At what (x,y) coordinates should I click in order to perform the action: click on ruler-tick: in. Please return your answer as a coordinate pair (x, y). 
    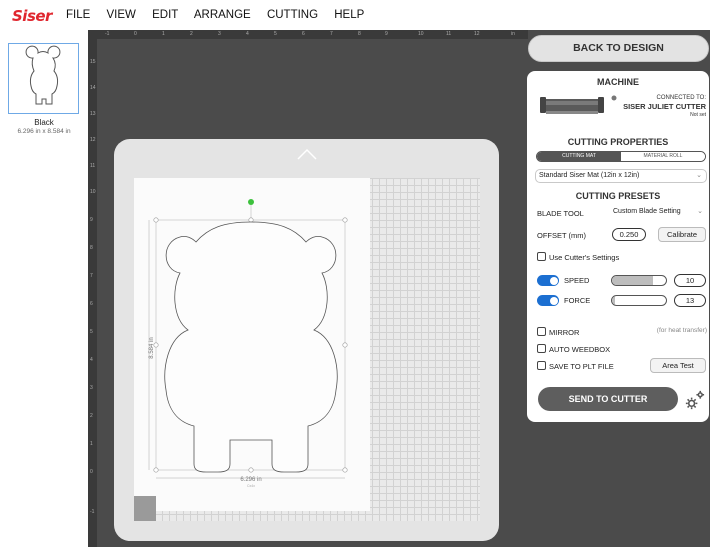
    Looking at the image, I should click on (513, 34).